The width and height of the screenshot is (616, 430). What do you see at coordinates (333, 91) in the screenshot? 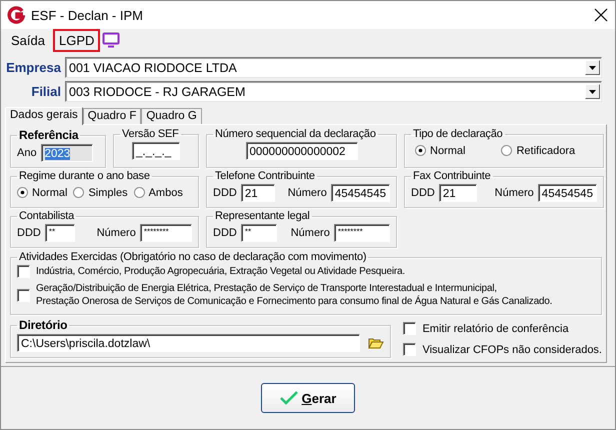
I see `filial-dropdown: 003 RIODOCE - RJ GARAGEM` at bounding box center [333, 91].